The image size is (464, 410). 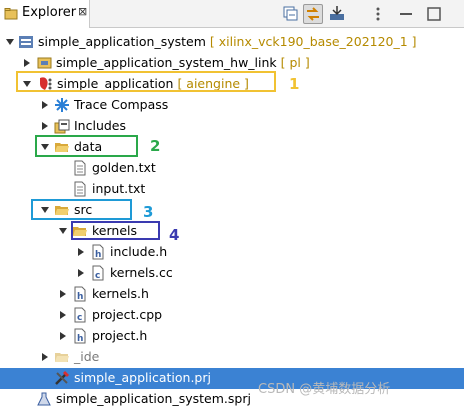 I want to click on collapse-all-button, so click(x=291, y=14).